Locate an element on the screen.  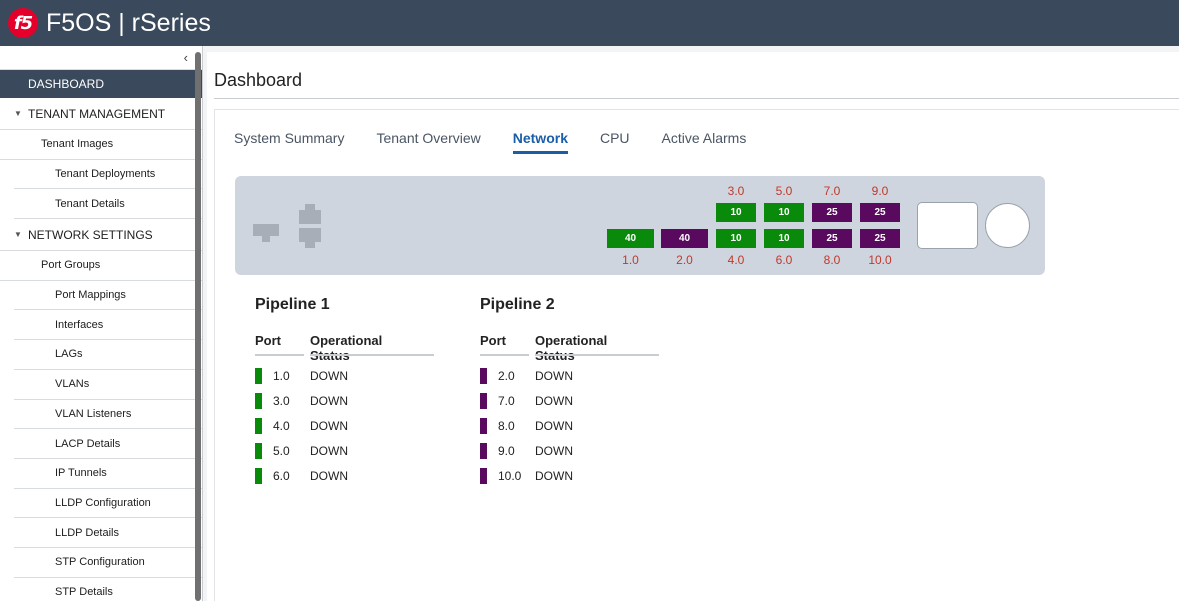
sidebar-section-label: TENANT MANAGEMENT is located at coordinates (97, 113).